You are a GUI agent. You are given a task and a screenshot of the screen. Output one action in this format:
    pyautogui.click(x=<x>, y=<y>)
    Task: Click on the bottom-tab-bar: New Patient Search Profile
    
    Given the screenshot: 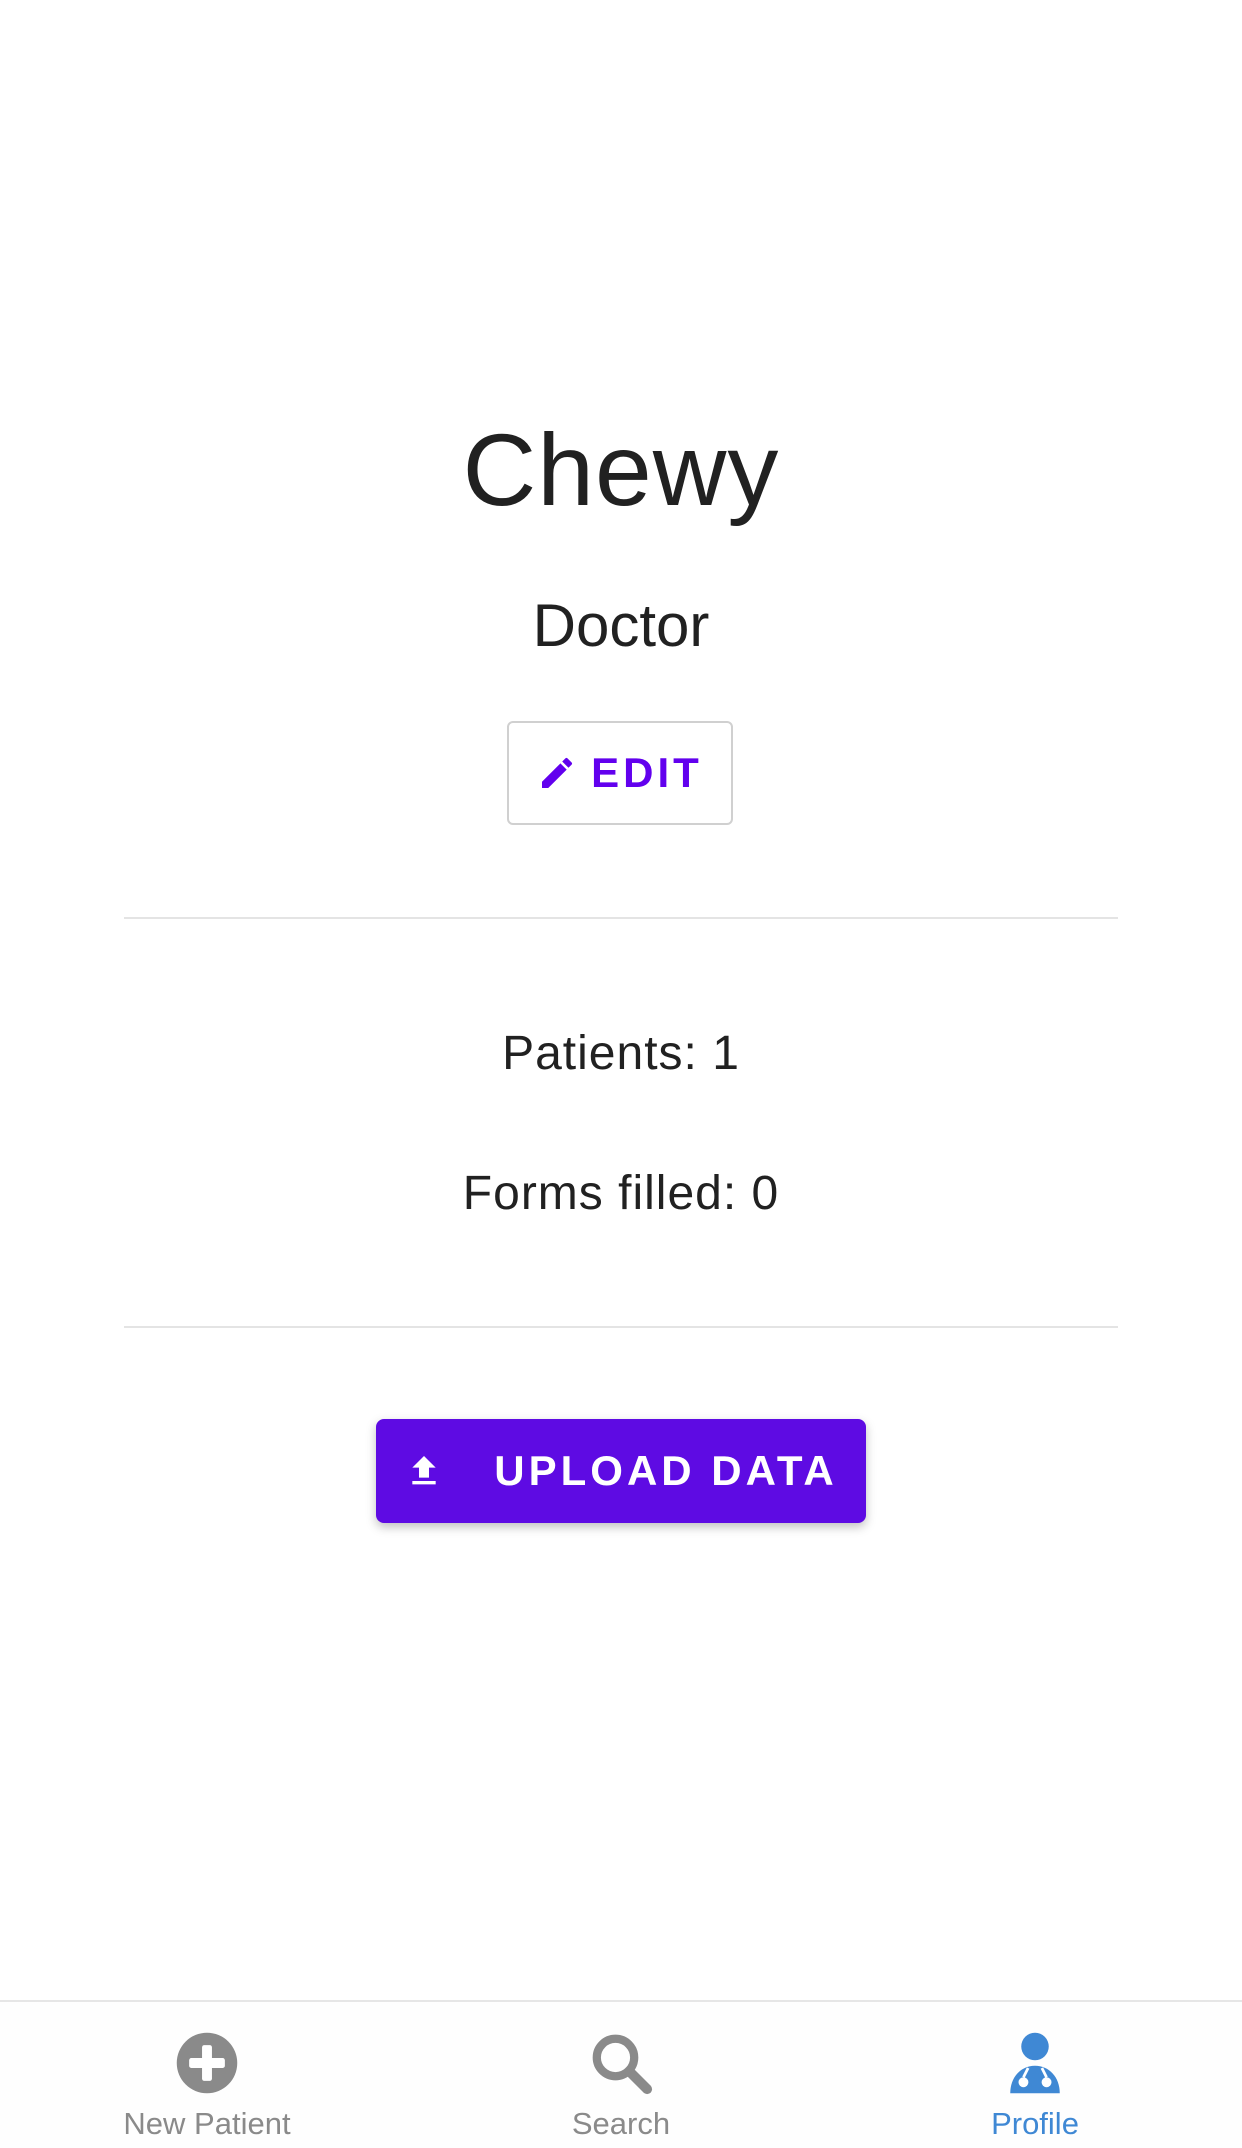 What is the action you would take?
    pyautogui.click(x=621, y=2074)
    